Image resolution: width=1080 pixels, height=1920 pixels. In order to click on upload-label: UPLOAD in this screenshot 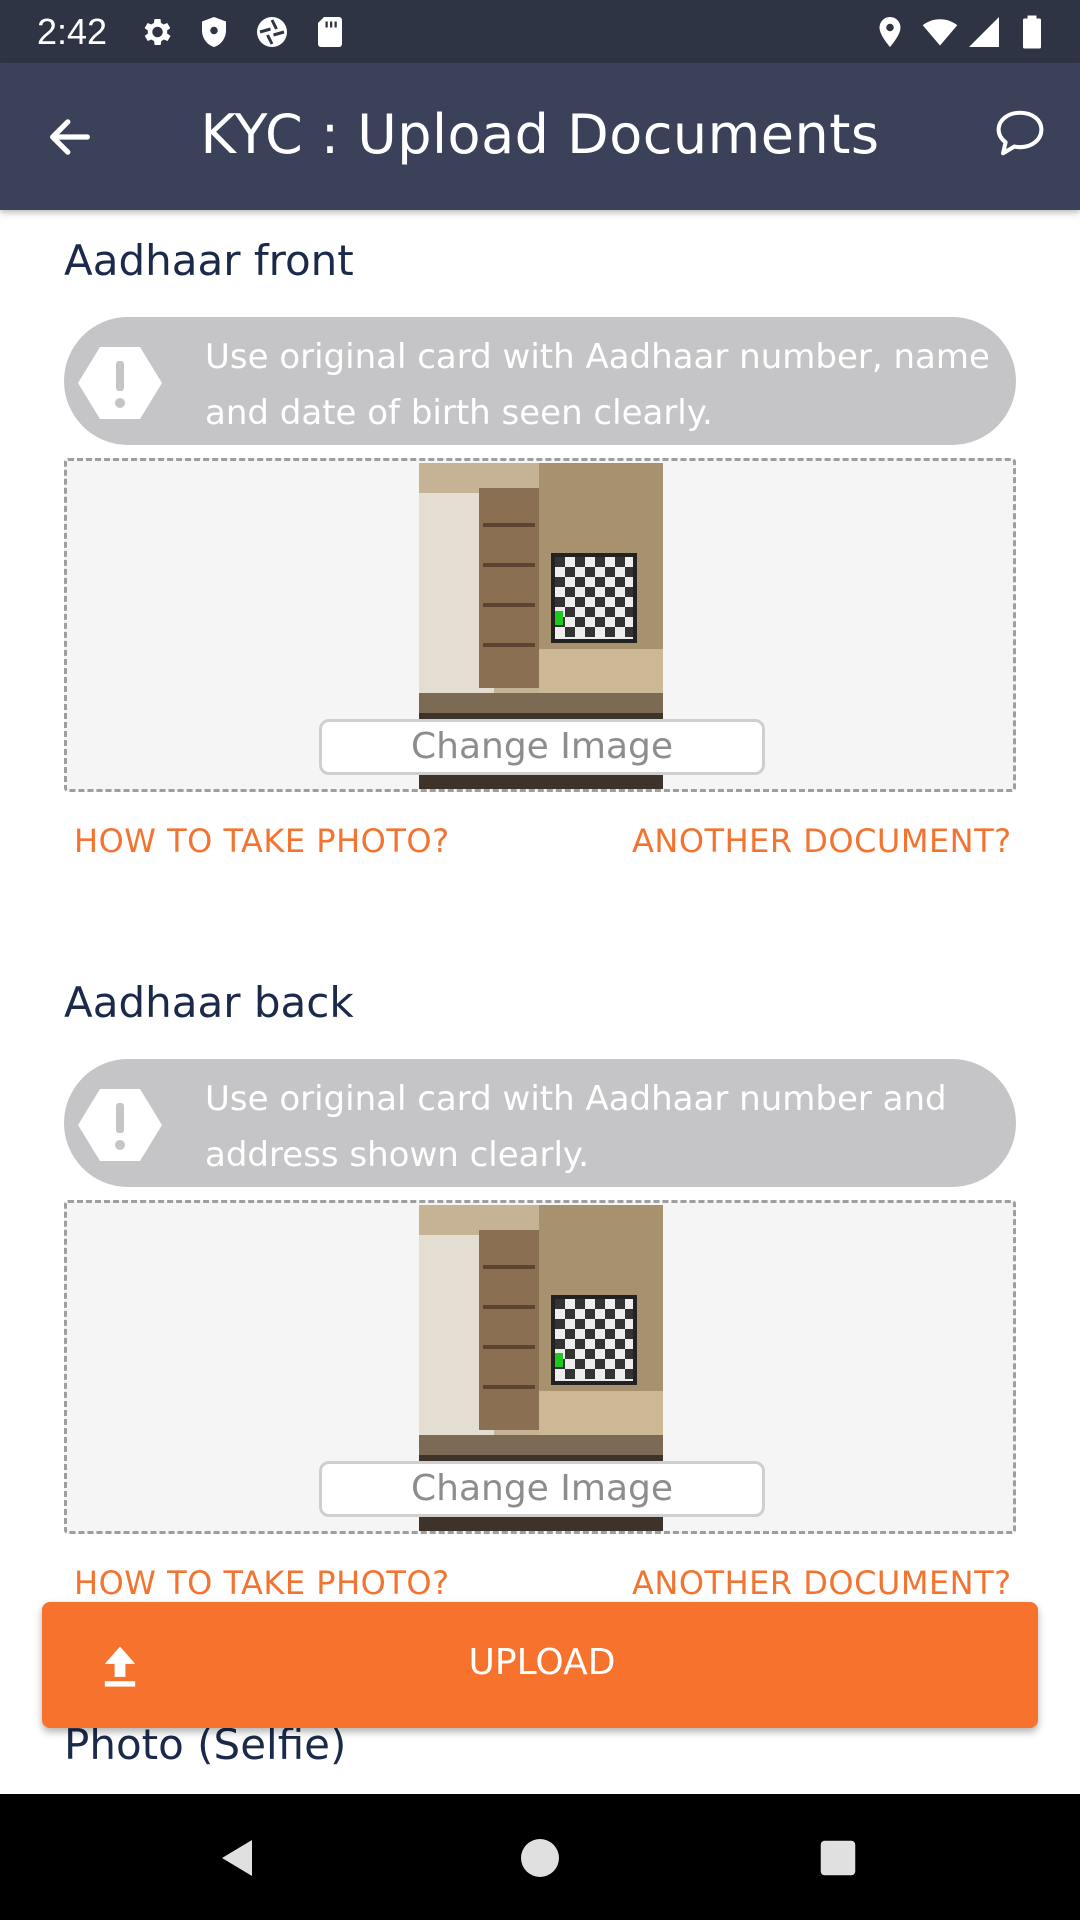, I will do `click(542, 1662)`.